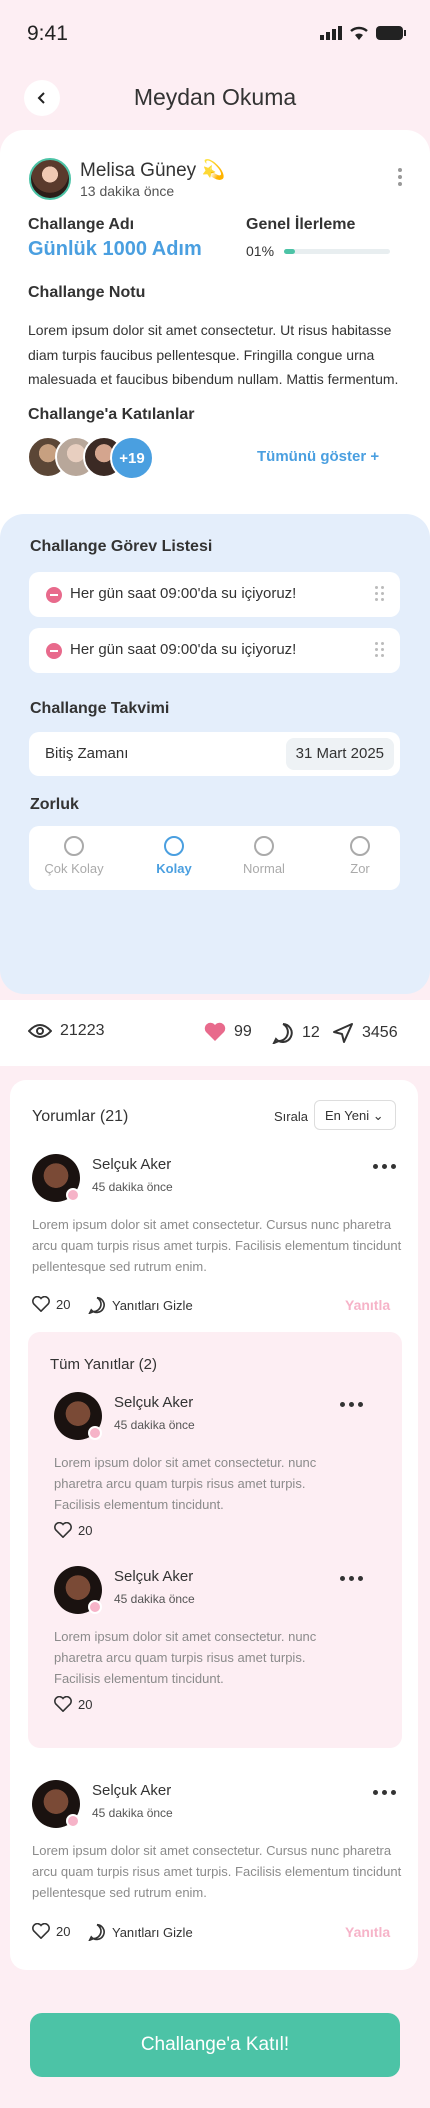  Describe the element at coordinates (311, 1032) in the screenshot. I see `comments-count: 12` at that location.